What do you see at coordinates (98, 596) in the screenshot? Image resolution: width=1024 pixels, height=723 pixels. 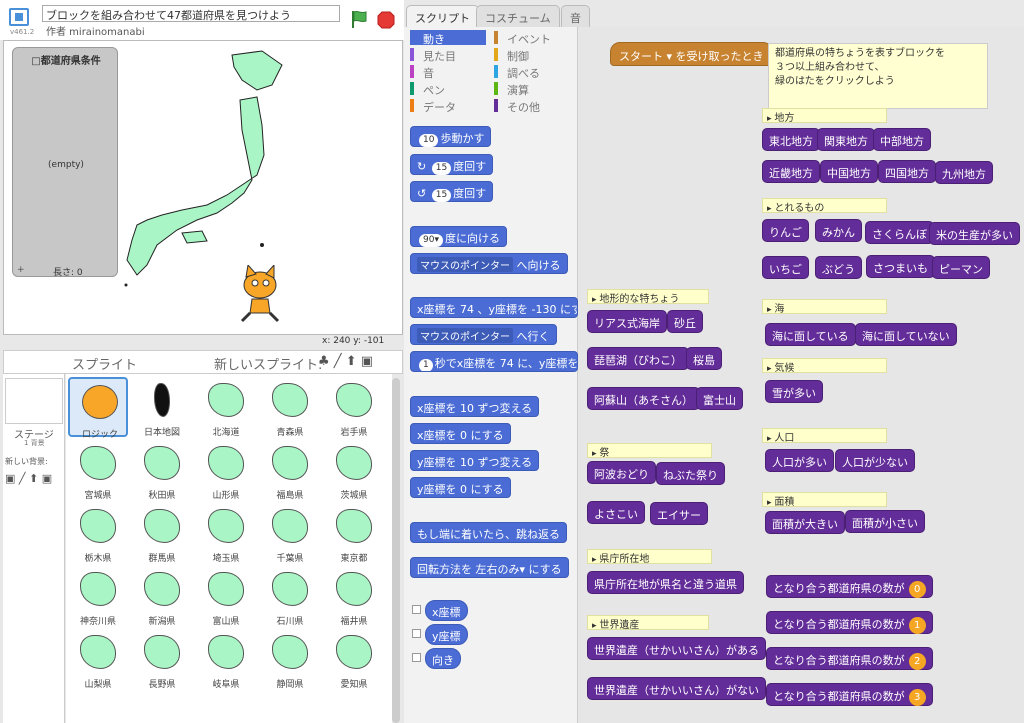 I see `sprite-tile: 神奈川県` at bounding box center [98, 596].